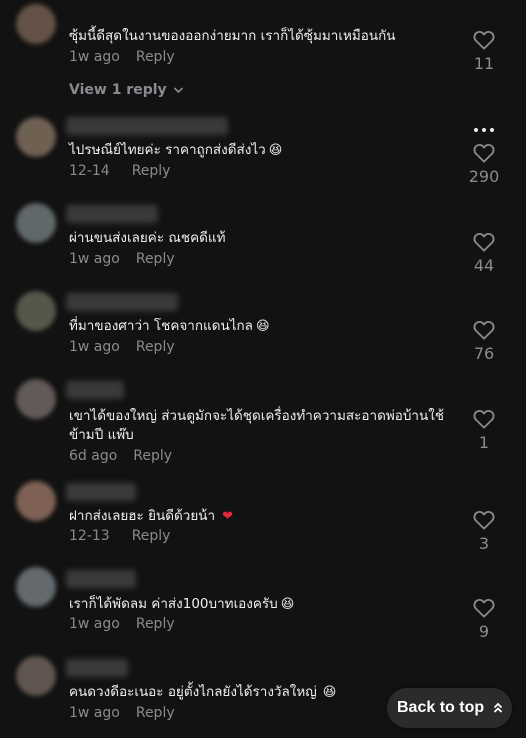 The image size is (526, 738). I want to click on comment-text: เราก็ได้พัดลม ค่าส่ง100บาทเองครับ 😆, so click(265, 604).